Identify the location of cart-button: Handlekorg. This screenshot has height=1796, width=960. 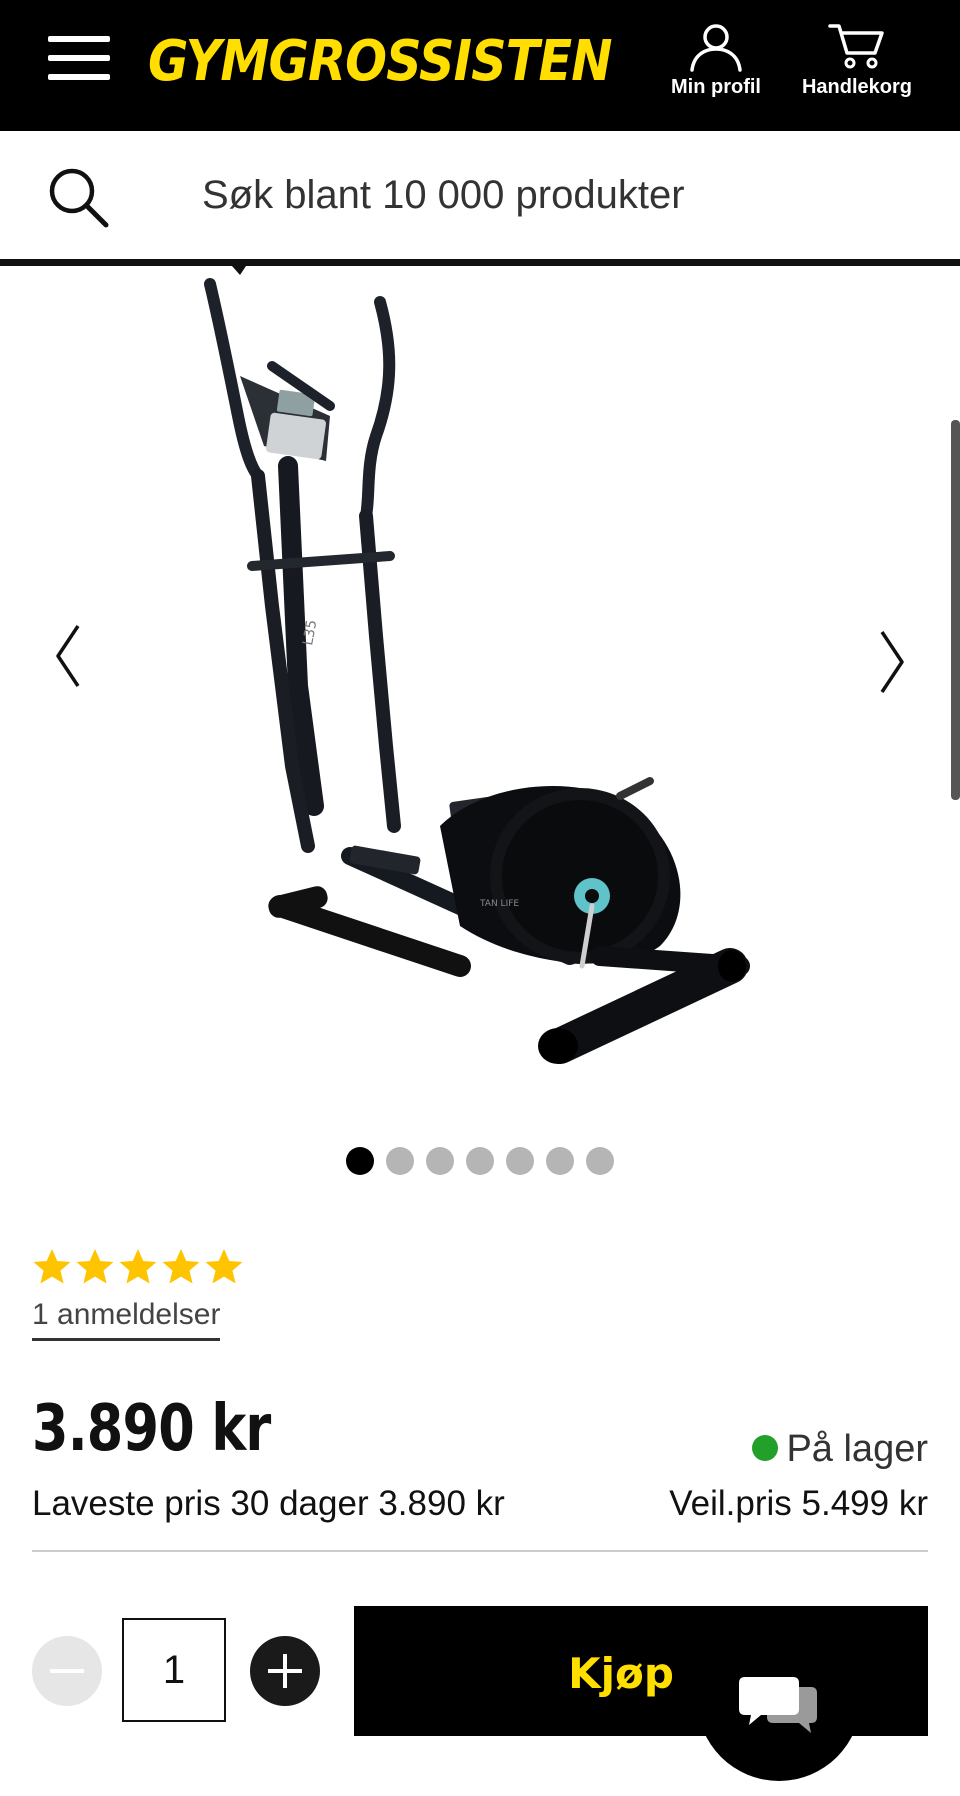
(857, 63).